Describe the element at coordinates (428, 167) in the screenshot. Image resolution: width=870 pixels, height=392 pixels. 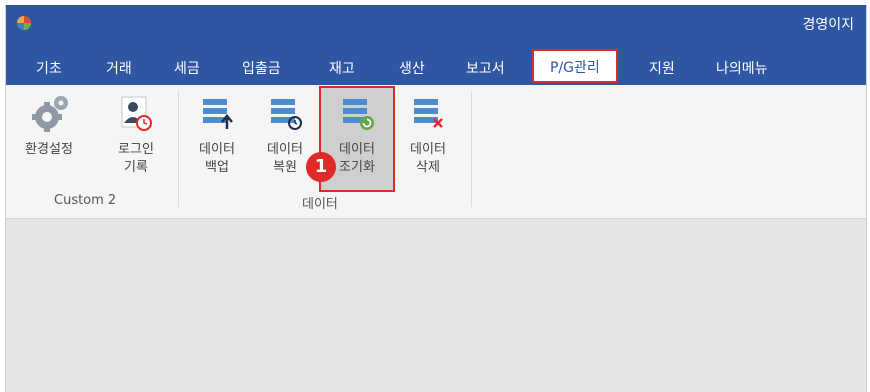
I see `data-delete-label-2: 삭제` at that location.